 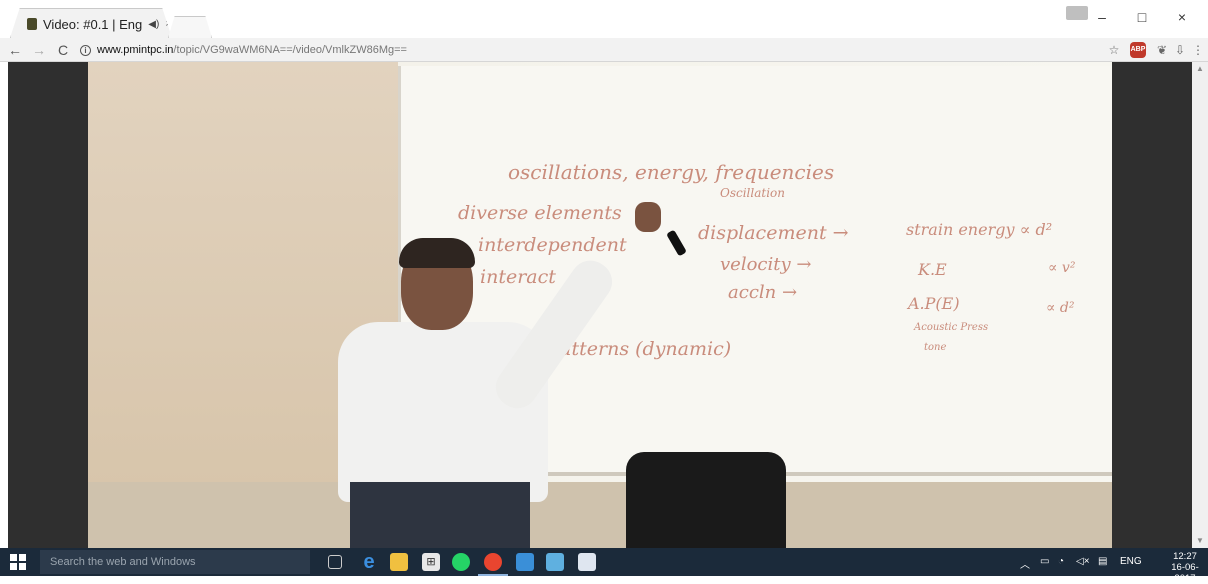 I want to click on wb-sub: Oscillation, so click(x=752, y=193).